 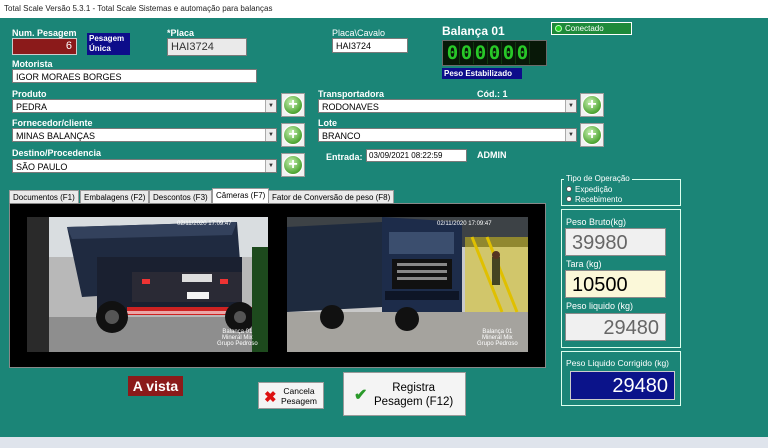 What do you see at coordinates (492, 155) in the screenshot?
I see `user-label: ADMIN` at bounding box center [492, 155].